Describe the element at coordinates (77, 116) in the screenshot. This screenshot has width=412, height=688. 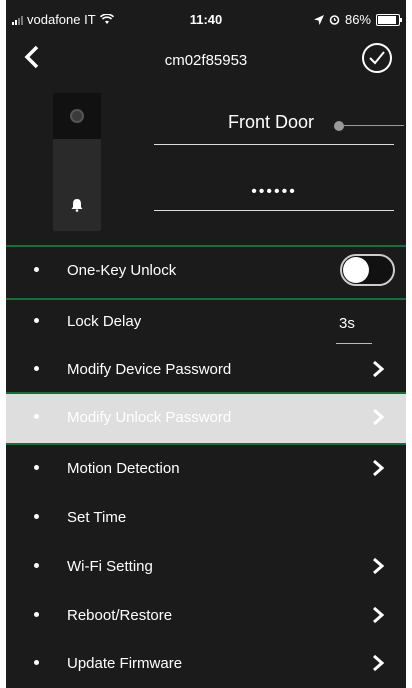
I see `camera-lens-icon` at that location.